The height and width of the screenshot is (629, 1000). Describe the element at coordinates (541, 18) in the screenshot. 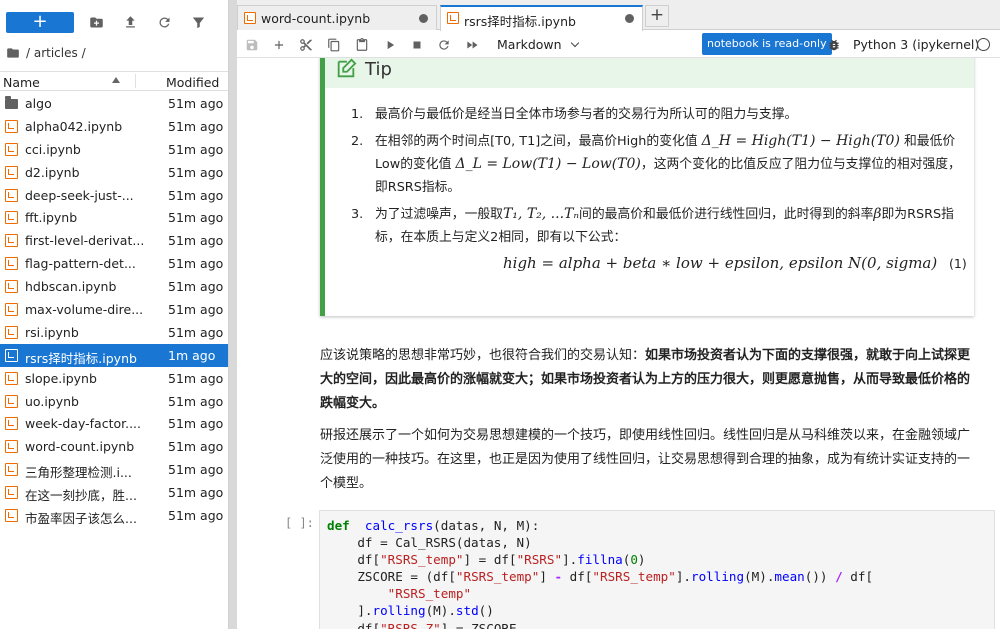

I see `tab-rsrs: rsrs择时指标.ipynb` at that location.